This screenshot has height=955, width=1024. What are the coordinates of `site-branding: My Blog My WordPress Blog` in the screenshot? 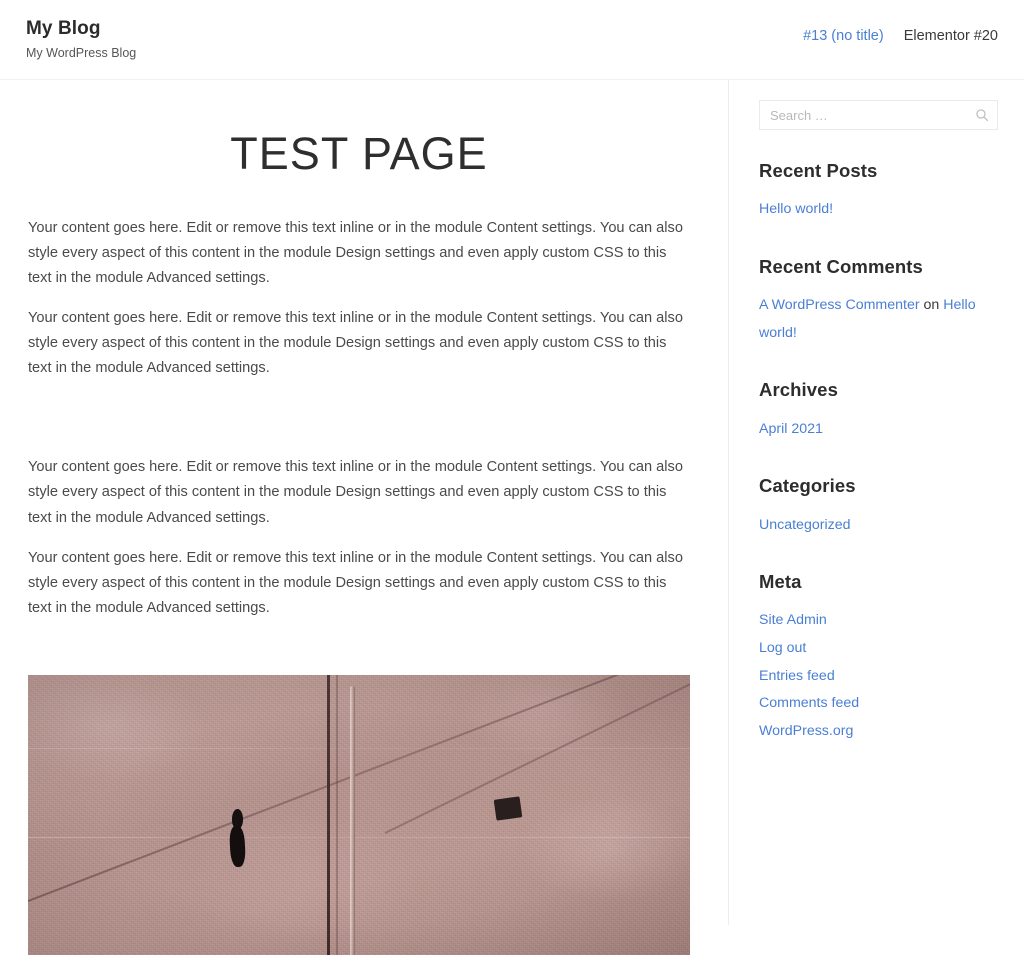 It's located at (81, 30).